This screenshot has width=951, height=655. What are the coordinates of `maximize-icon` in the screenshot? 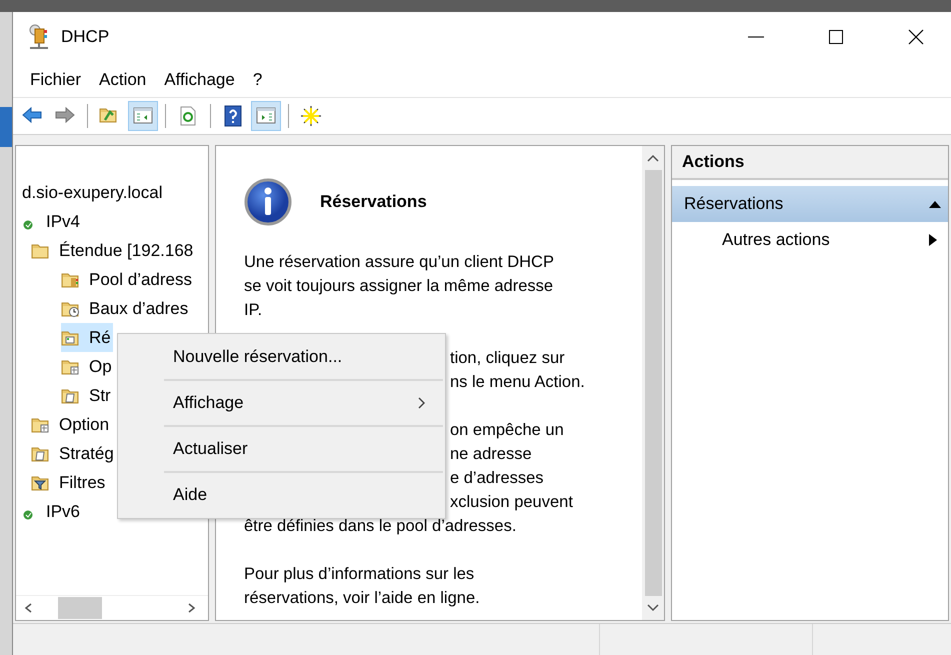 It's located at (836, 37).